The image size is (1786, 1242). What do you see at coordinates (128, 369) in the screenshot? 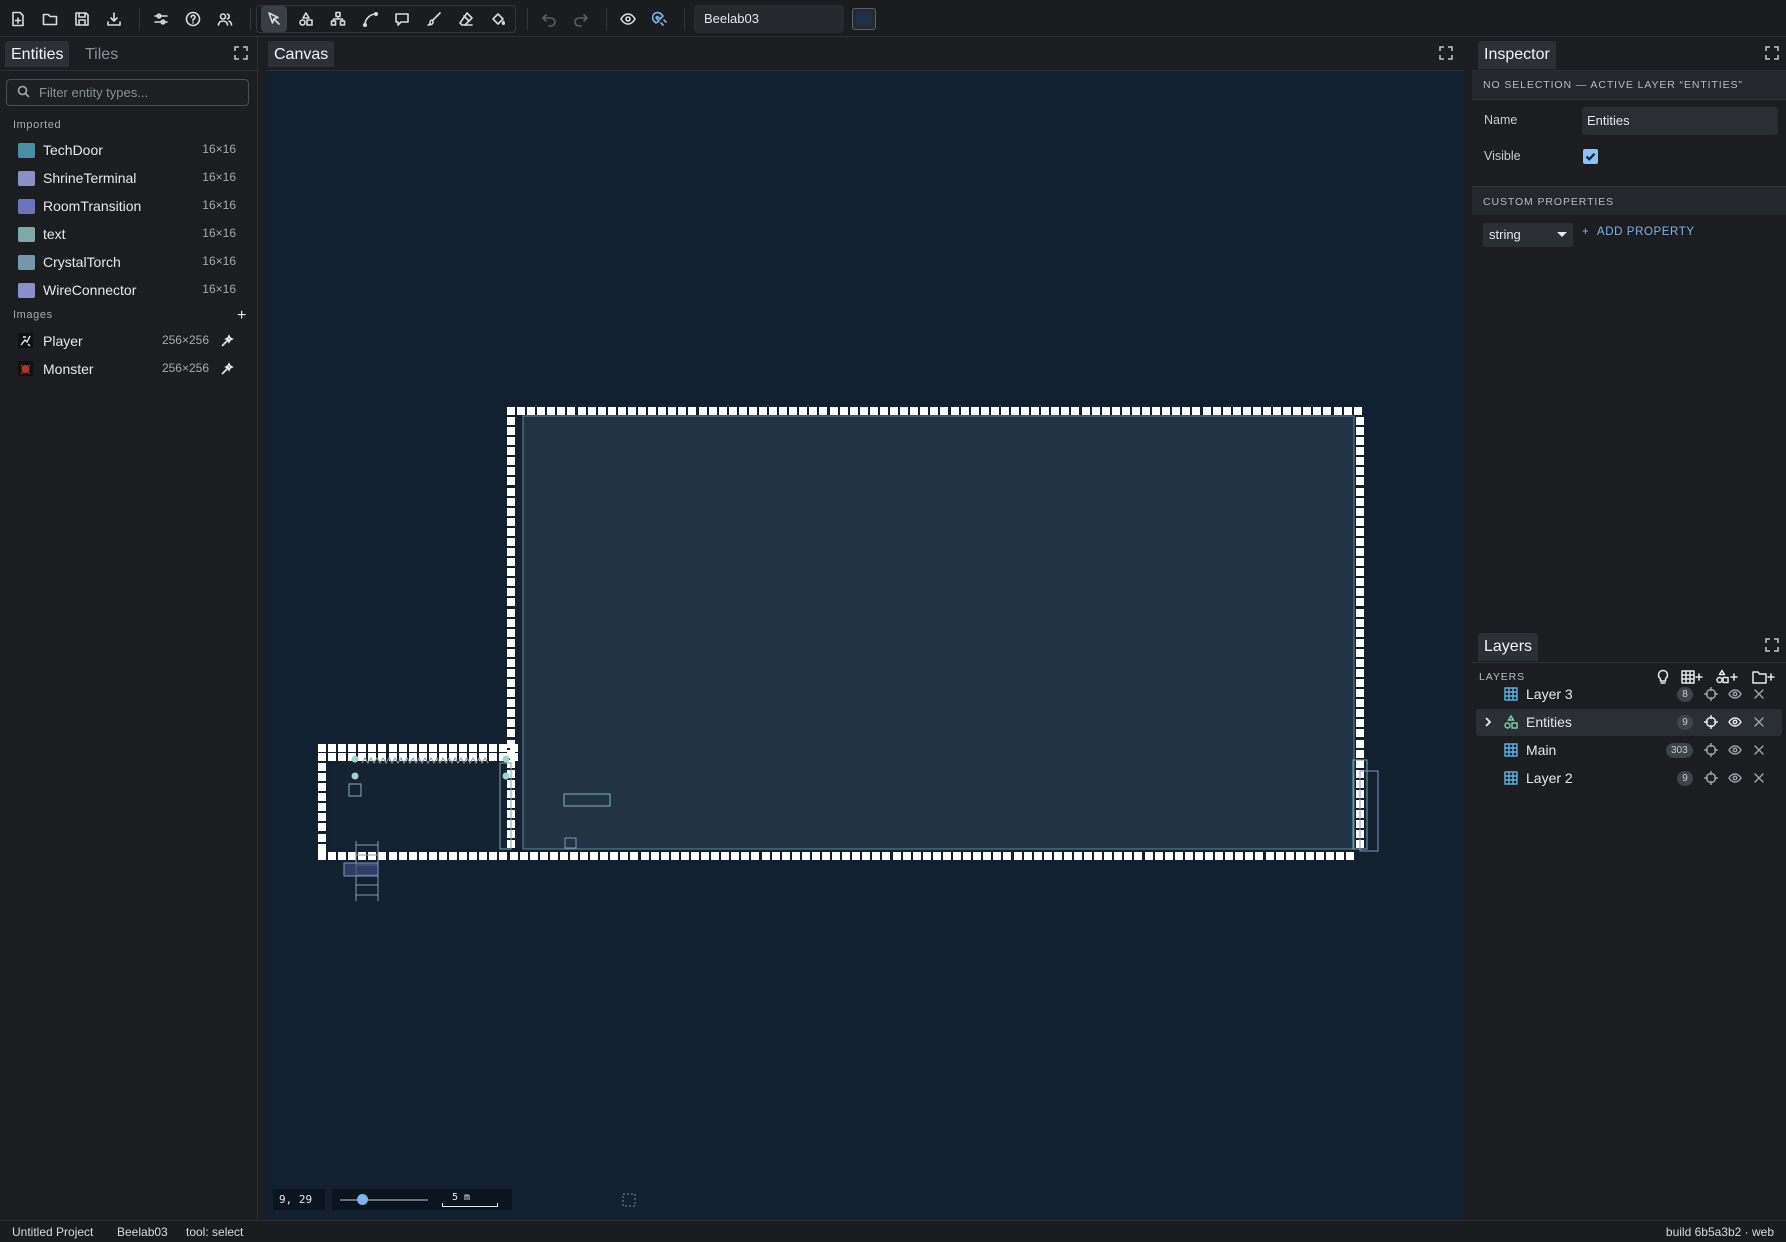
I see `image-row: Monster 256×256` at bounding box center [128, 369].